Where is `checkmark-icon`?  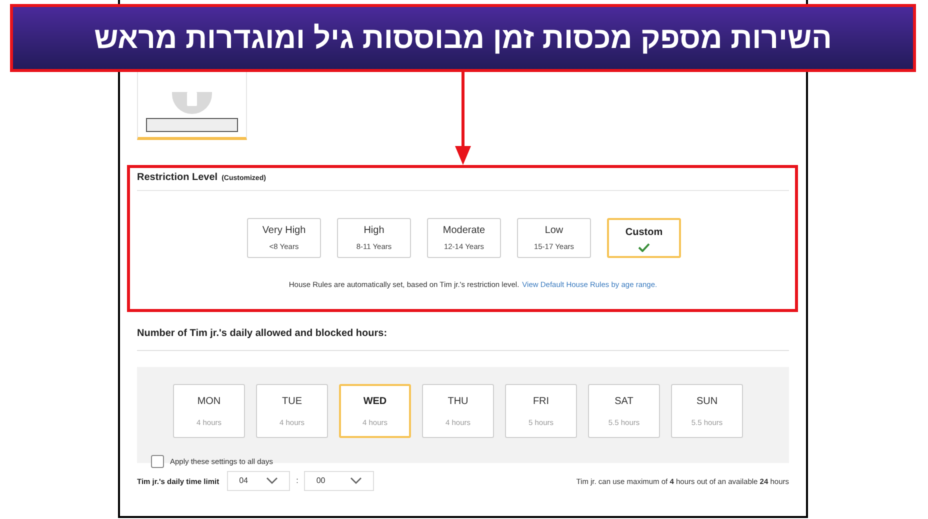 checkmark-icon is located at coordinates (644, 247).